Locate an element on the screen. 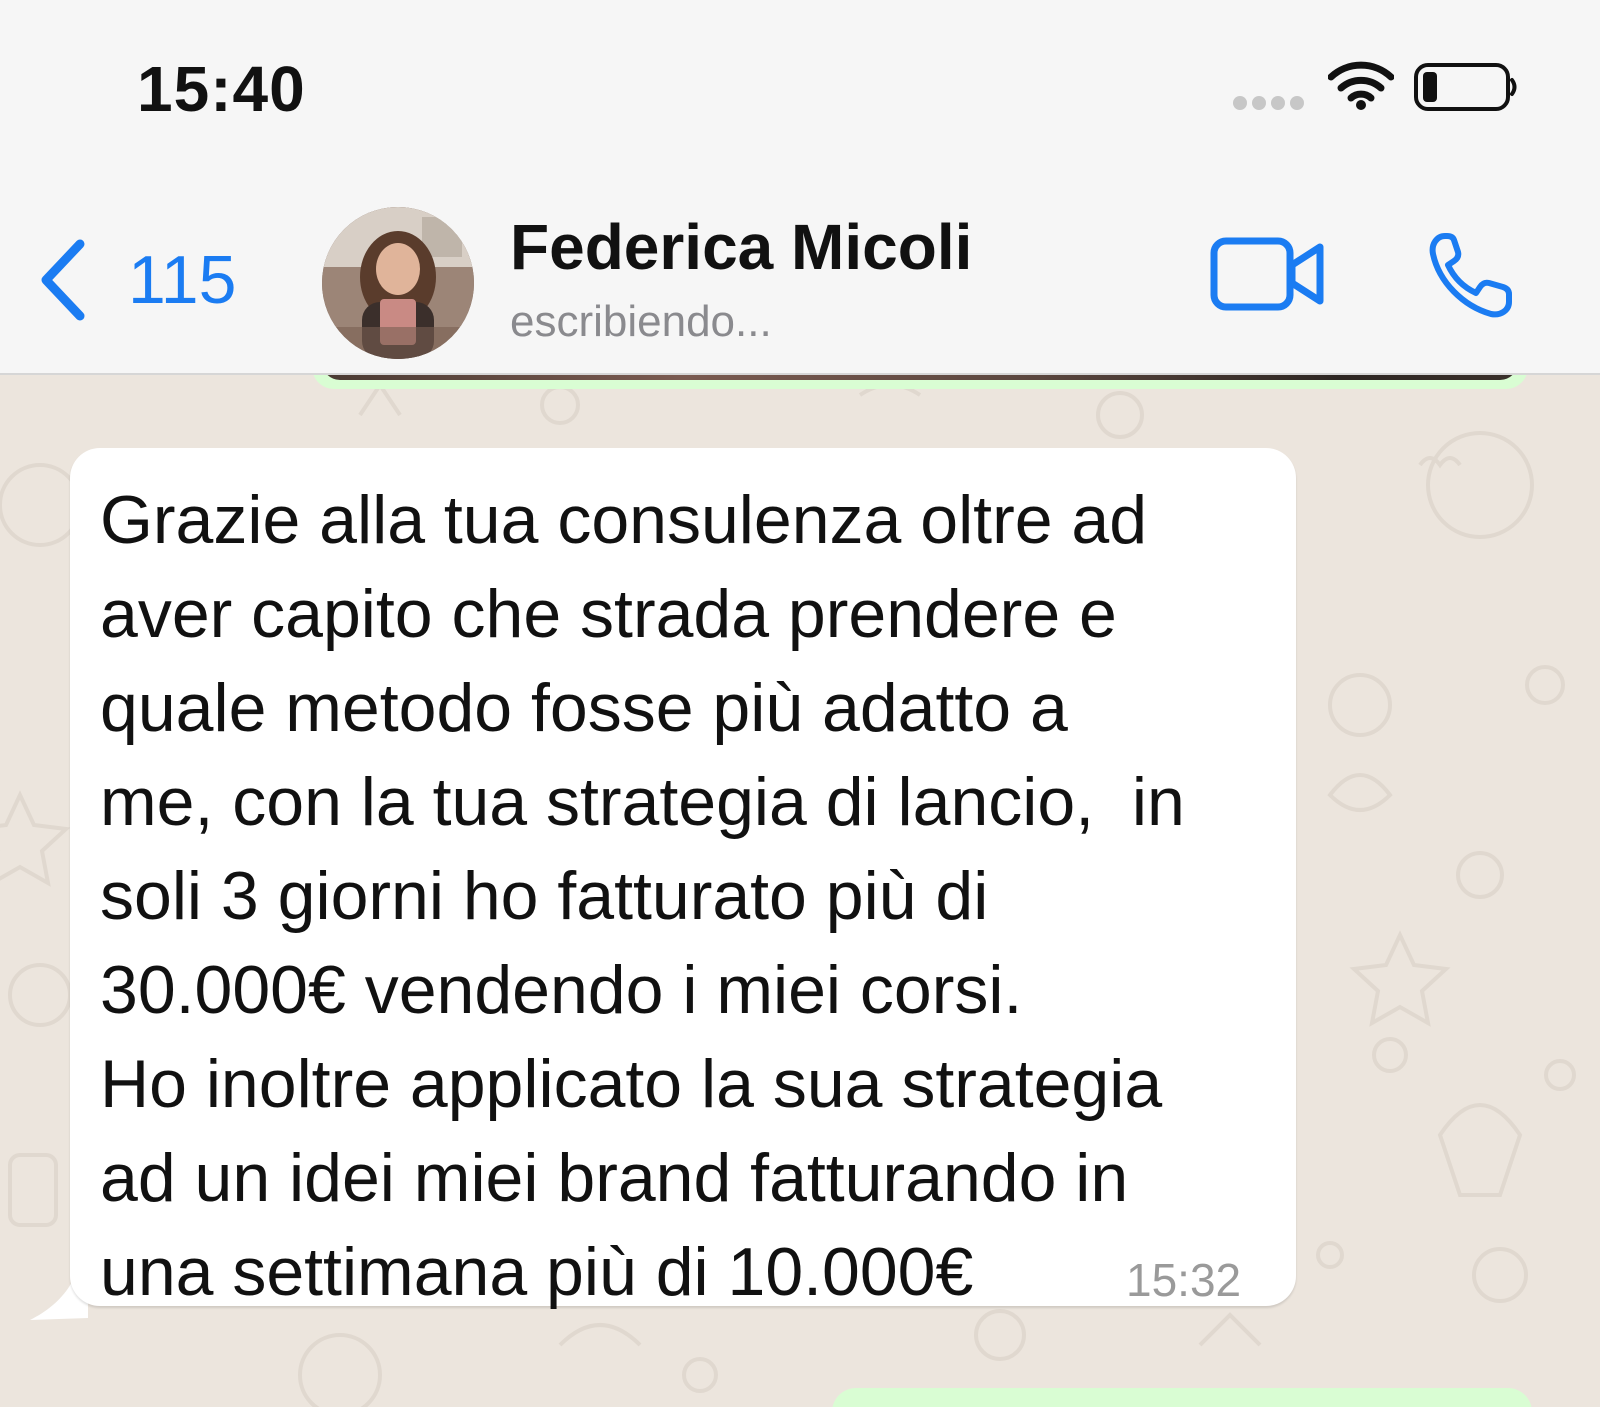  battery-icon is located at coordinates (1465, 87).